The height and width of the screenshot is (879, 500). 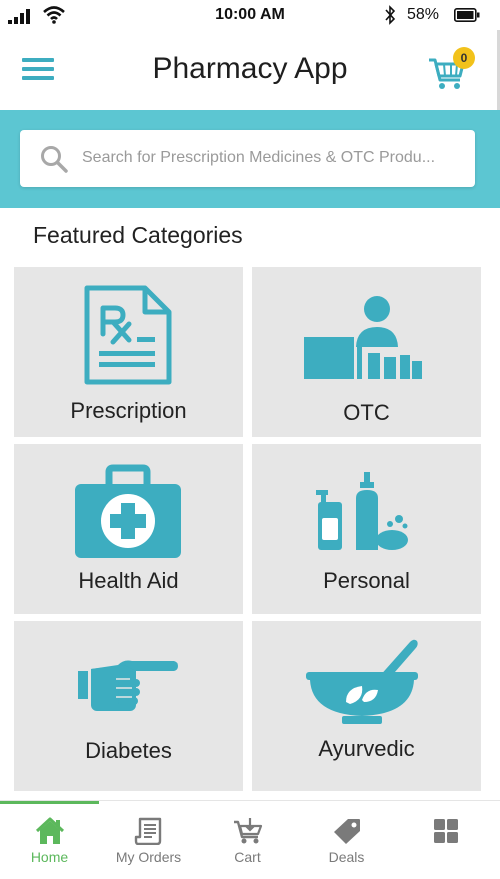 I want to click on bottom-navigation: Home My Orders Cart Deals, so click(x=250, y=839).